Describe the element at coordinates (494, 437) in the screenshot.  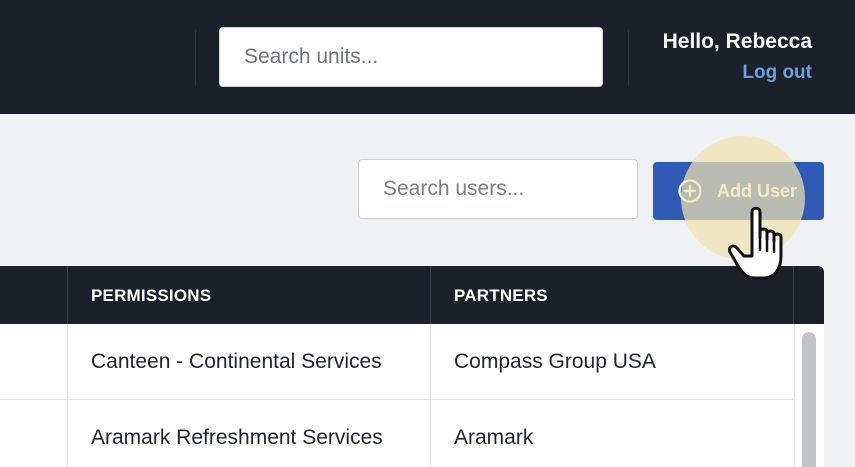
I see `cell-partners: Aramark` at that location.